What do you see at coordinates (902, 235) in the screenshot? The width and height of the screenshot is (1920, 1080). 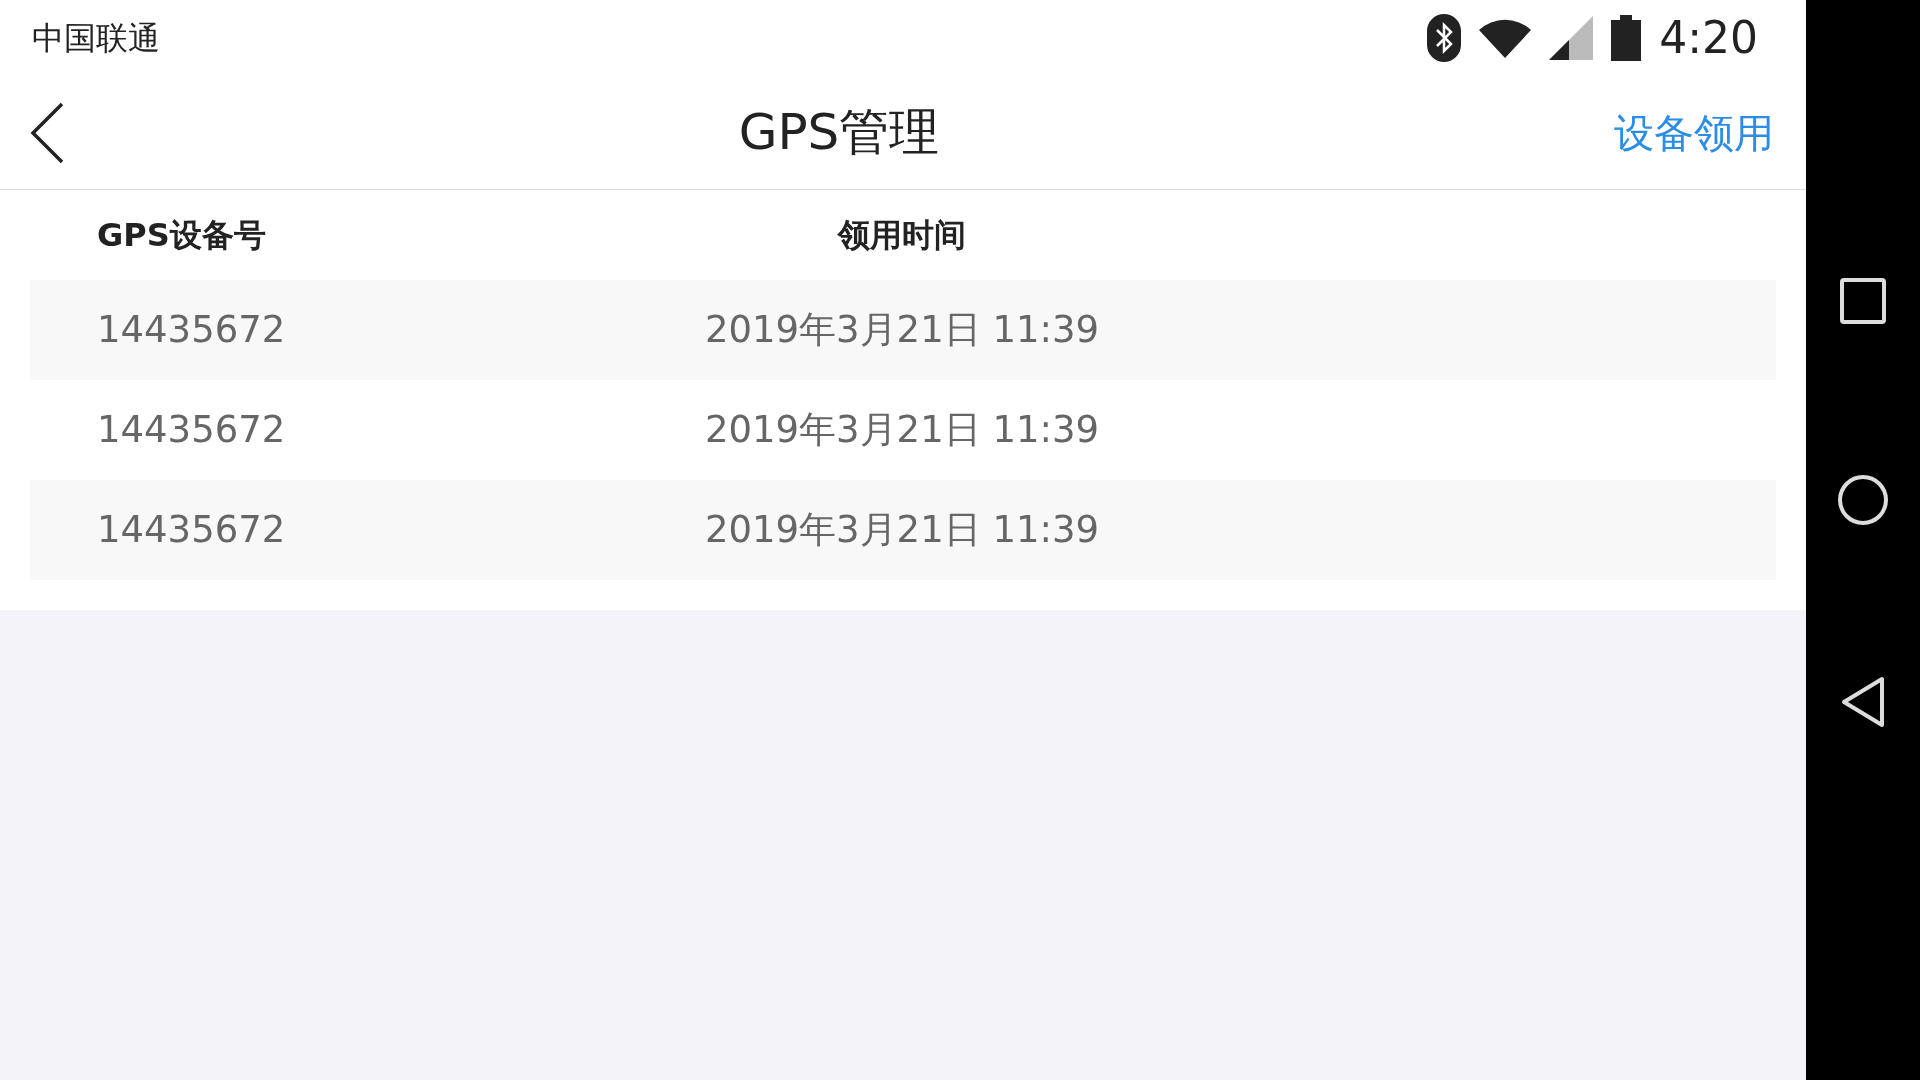 I see `column-header: 领用时间` at bounding box center [902, 235].